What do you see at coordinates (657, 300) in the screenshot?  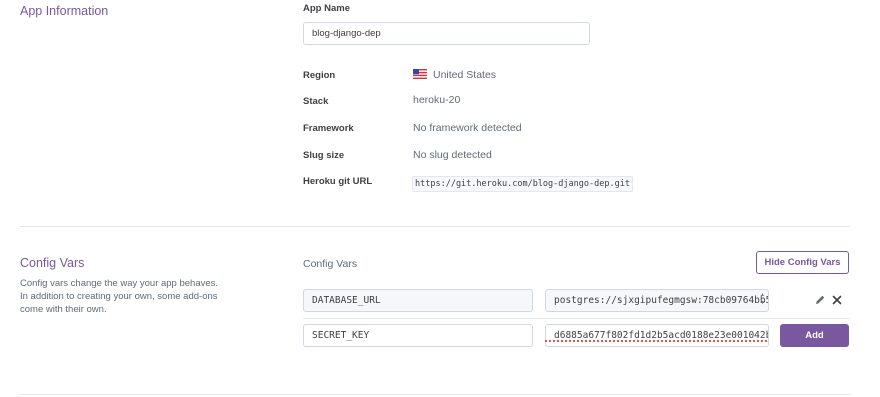 I see `config-var-value-input: postgres://sjxgipufegmgsw:78cb09764bb5` at bounding box center [657, 300].